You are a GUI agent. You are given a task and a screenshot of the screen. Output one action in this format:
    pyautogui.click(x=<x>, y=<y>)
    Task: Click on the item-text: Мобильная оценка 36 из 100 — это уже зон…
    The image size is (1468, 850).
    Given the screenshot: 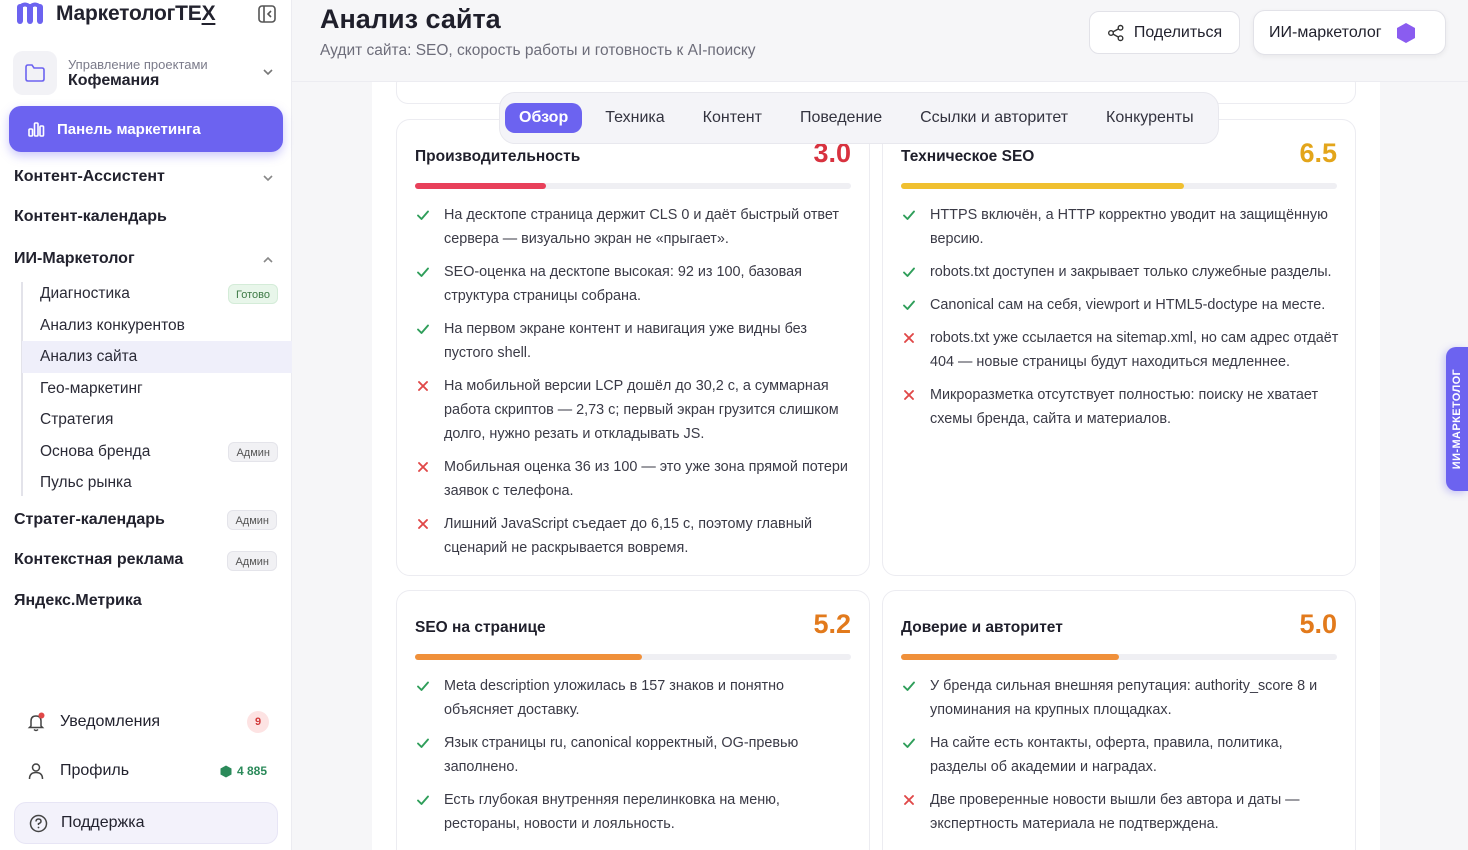 What is the action you would take?
    pyautogui.click(x=646, y=479)
    